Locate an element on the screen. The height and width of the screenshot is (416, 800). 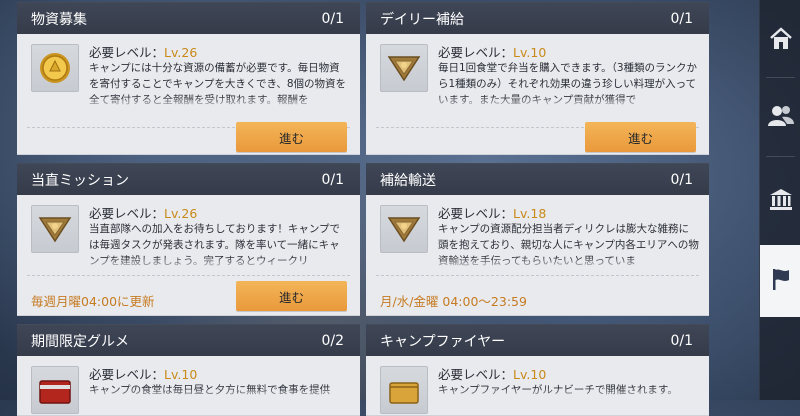
sidebar-item-facility is located at coordinates (780, 201).